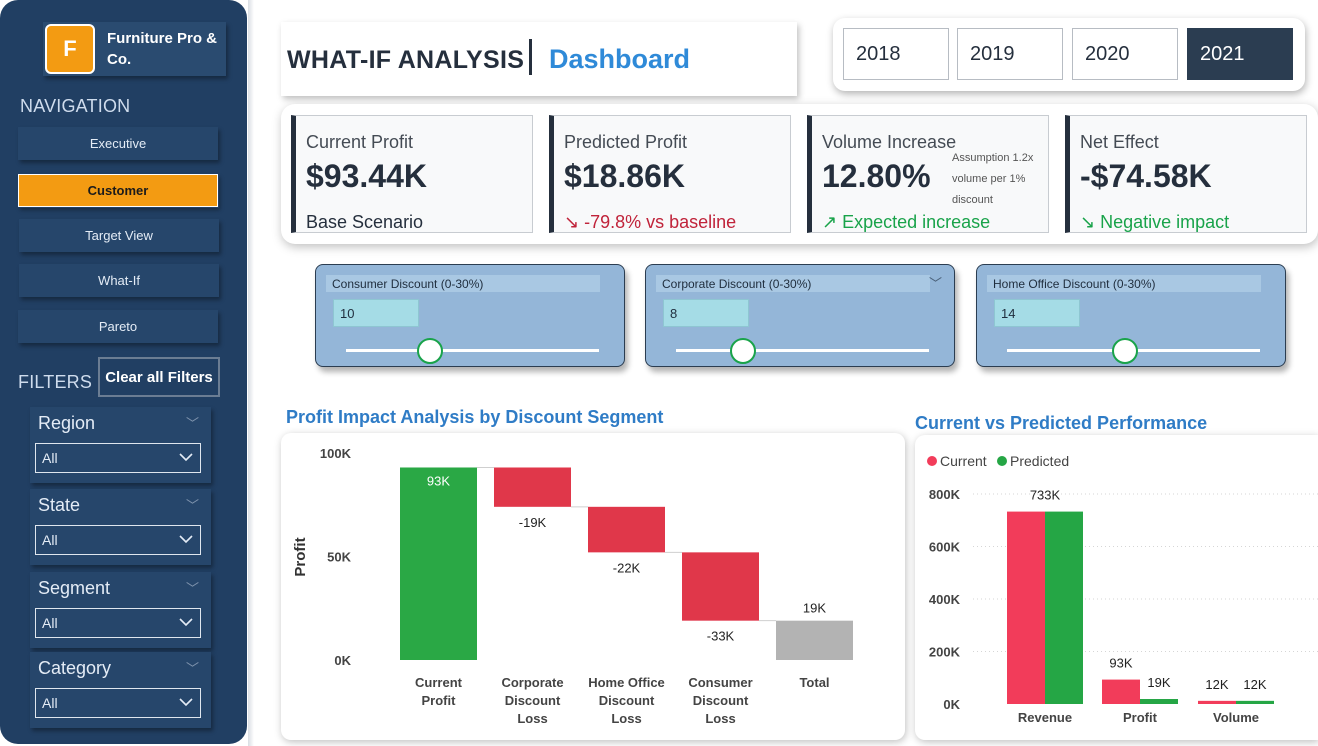  What do you see at coordinates (1124, 283) in the screenshot?
I see `slider-label: Home Office Discount (0-30%)` at bounding box center [1124, 283].